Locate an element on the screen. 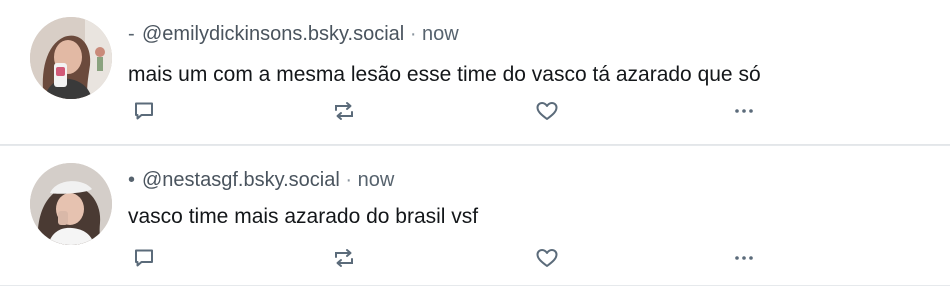 The height and width of the screenshot is (286, 950). post-text: vasco time mais azarado do brasil vsf is located at coordinates (303, 216).